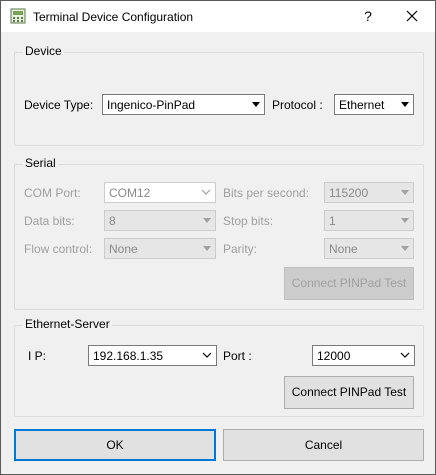  I want to click on bits-per-second-value: 115200, so click(349, 193).